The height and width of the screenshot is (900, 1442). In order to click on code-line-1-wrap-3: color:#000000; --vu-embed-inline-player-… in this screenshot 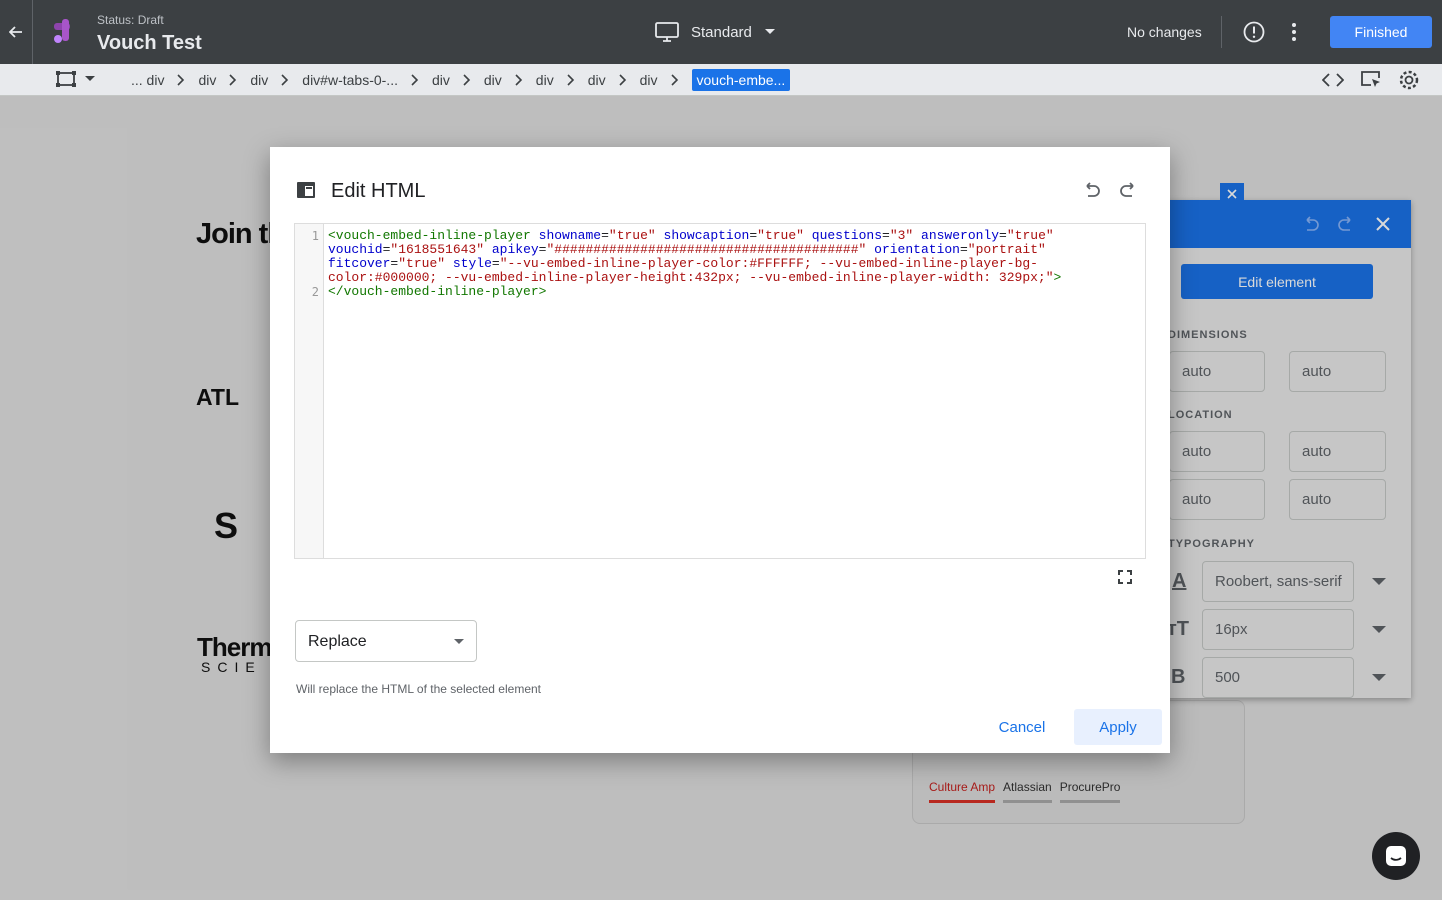, I will do `click(695, 277)`.